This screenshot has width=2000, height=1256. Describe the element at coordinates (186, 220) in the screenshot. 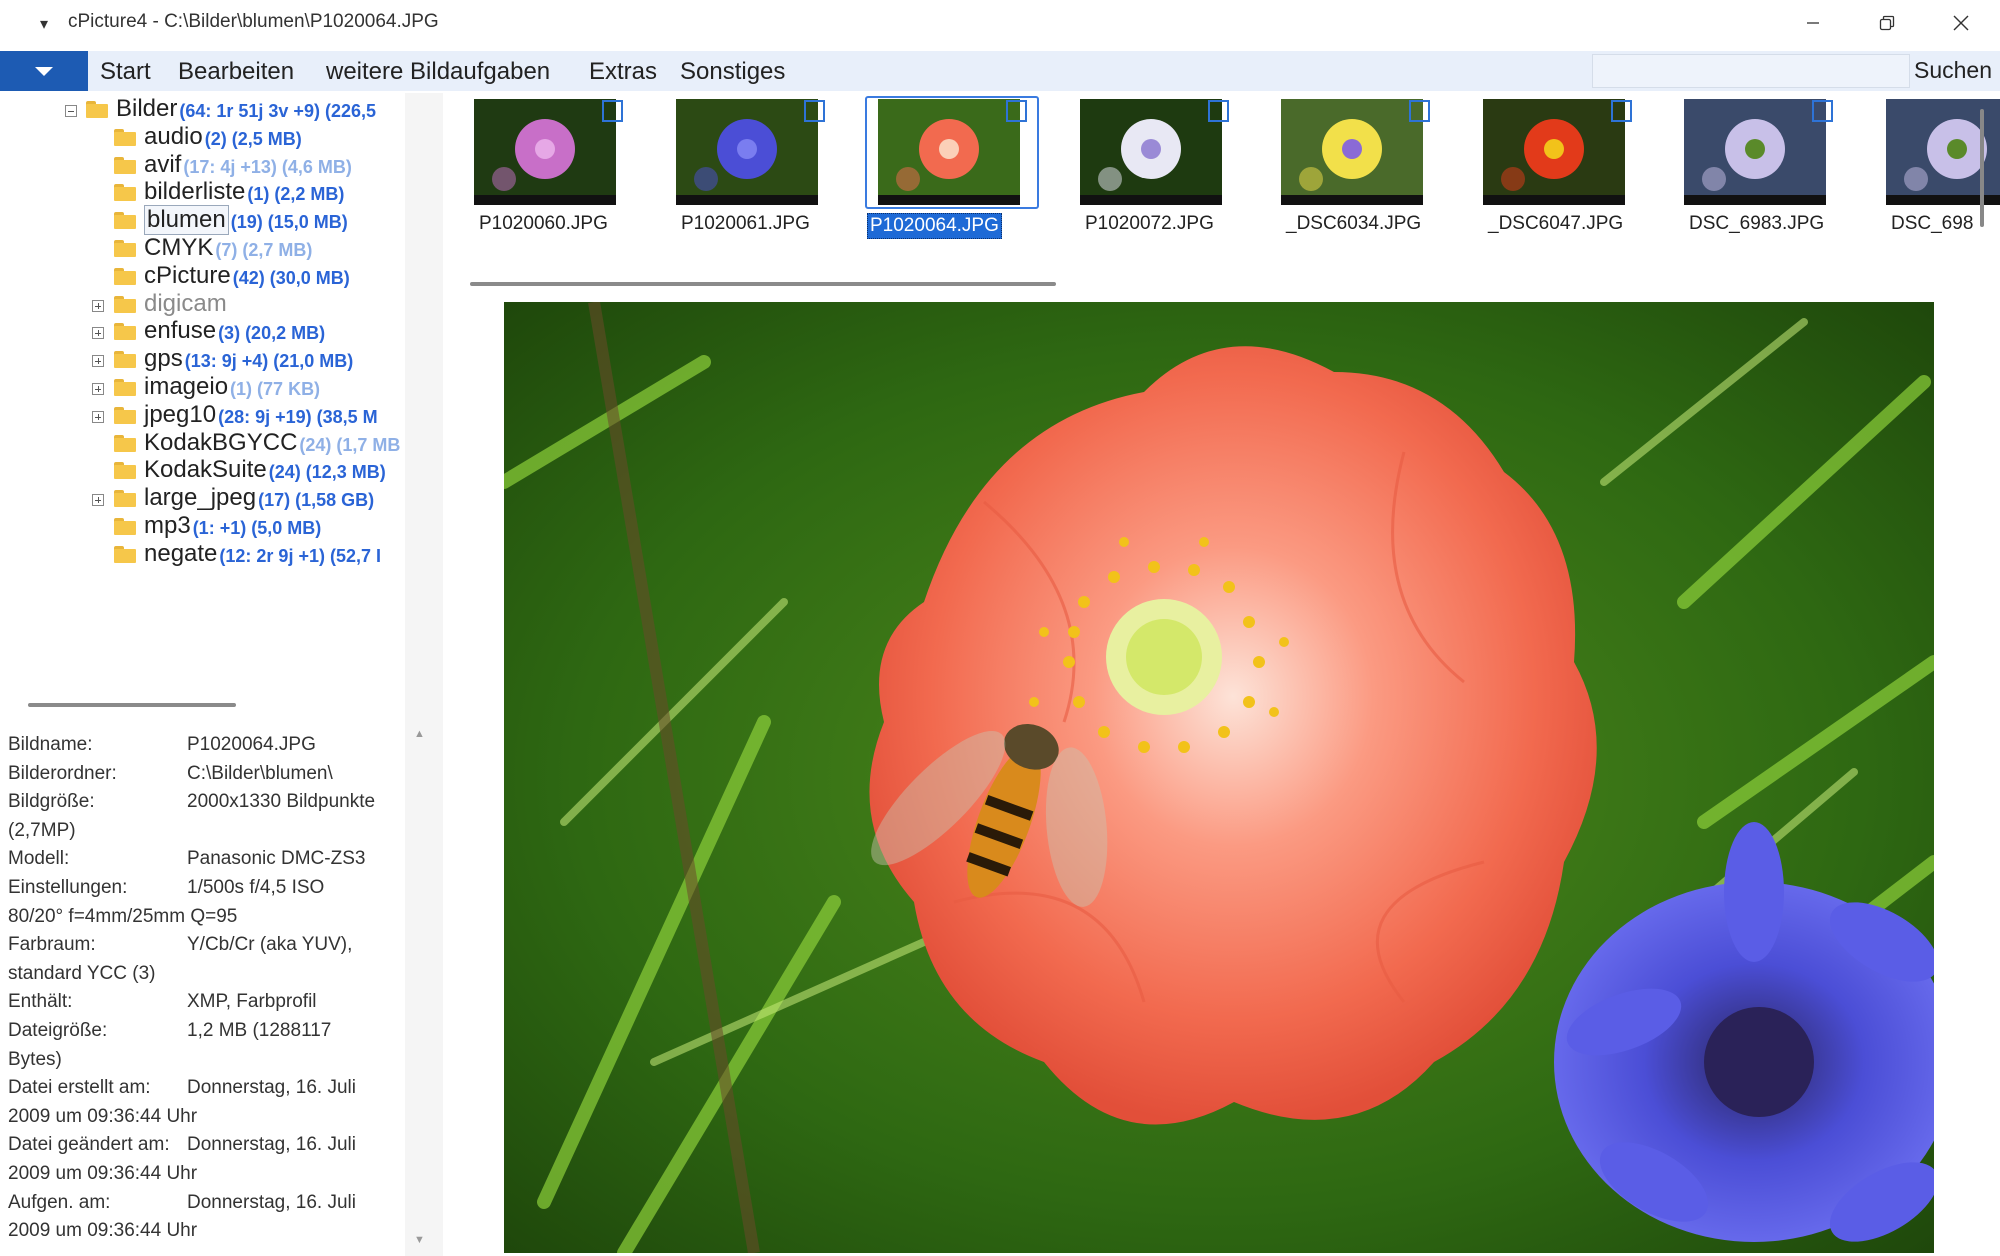

I see `tree-item-label: blumen` at that location.